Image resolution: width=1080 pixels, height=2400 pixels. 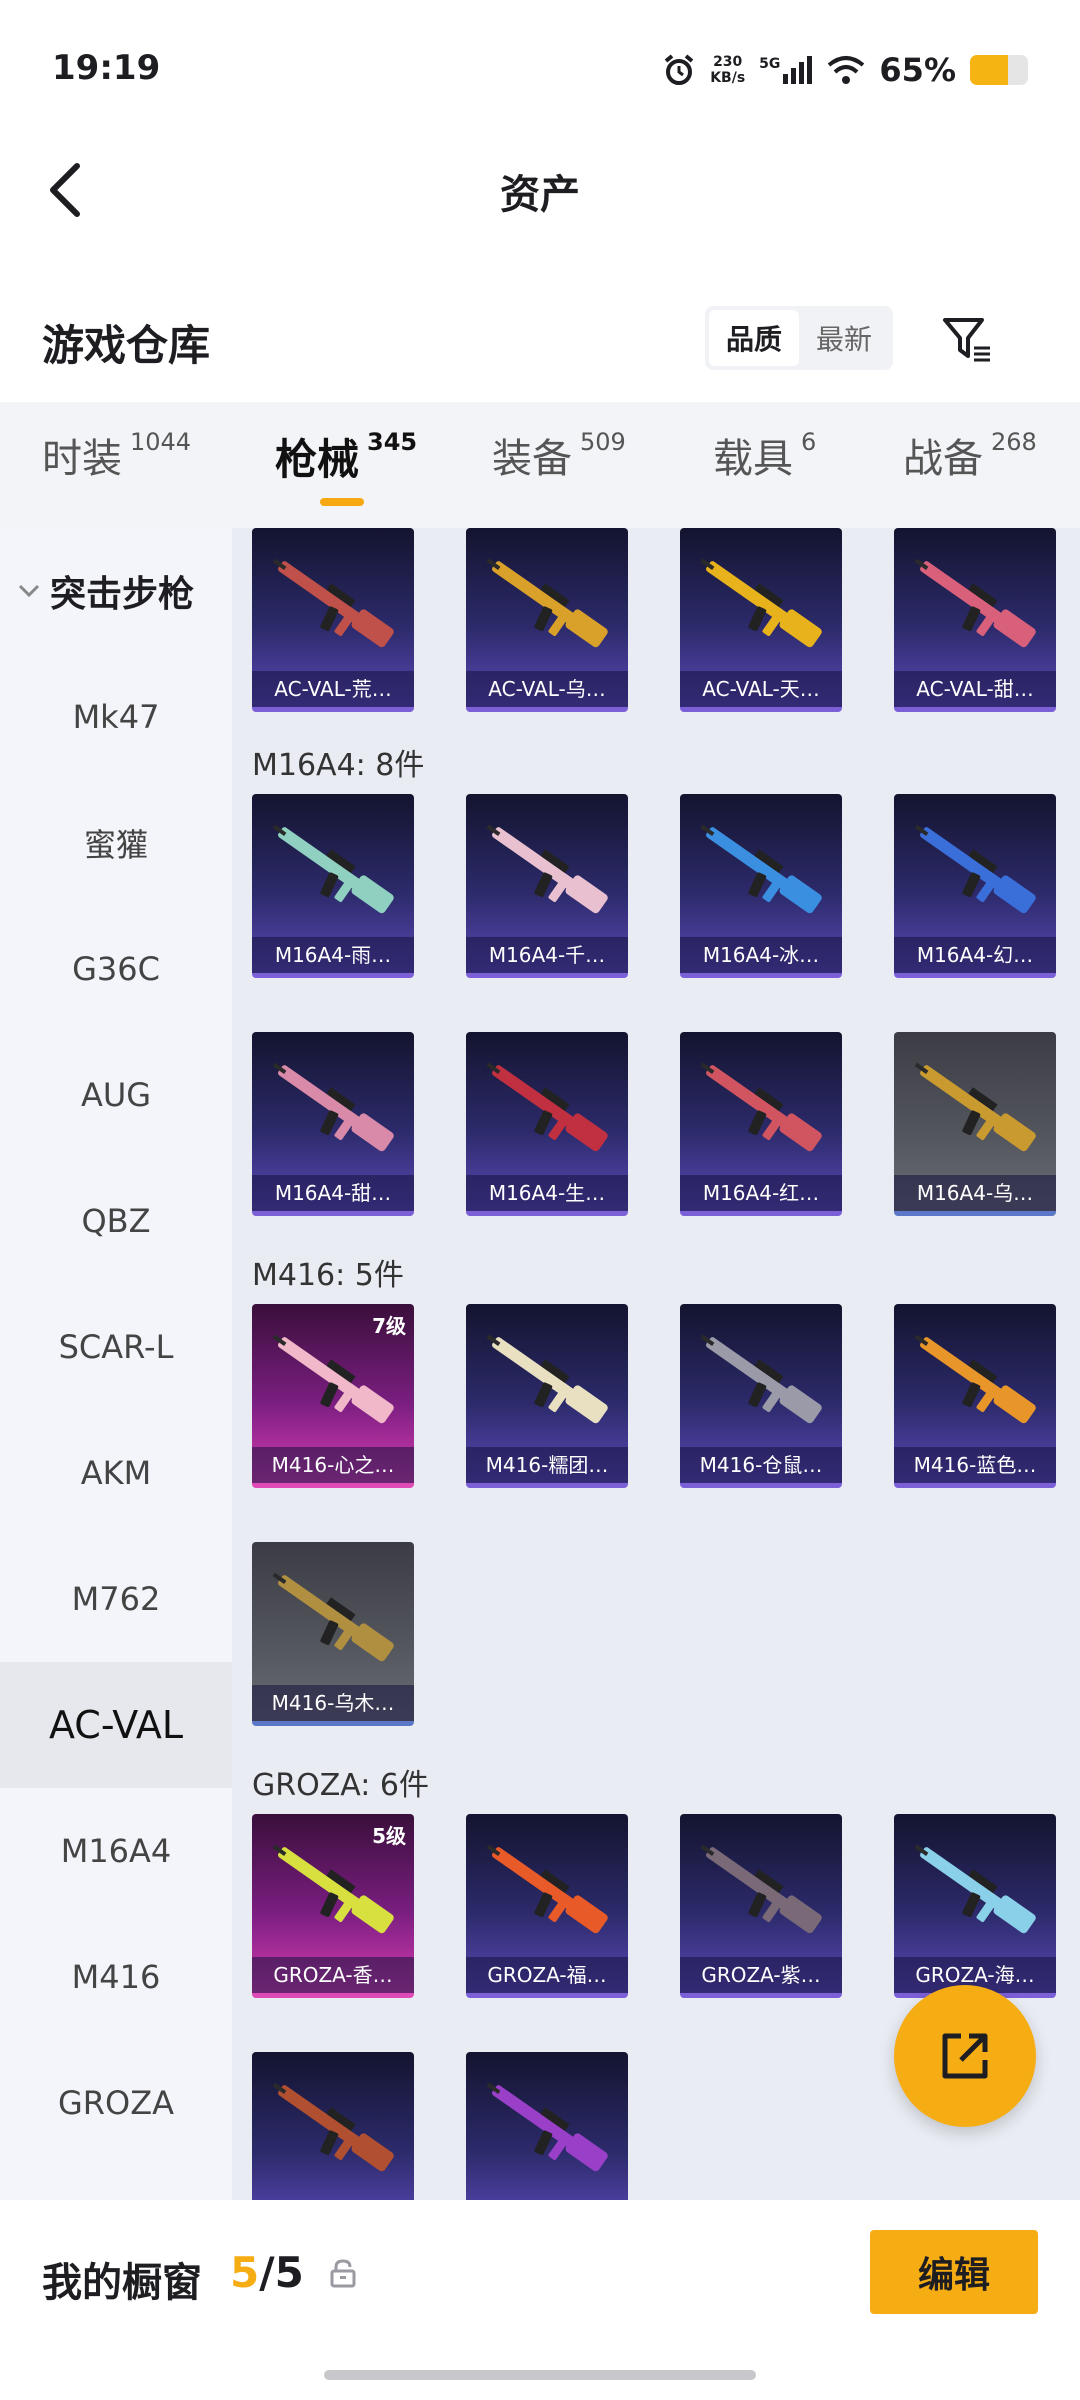 I want to click on tab-firearms: 枪械 345, so click(x=346, y=456).